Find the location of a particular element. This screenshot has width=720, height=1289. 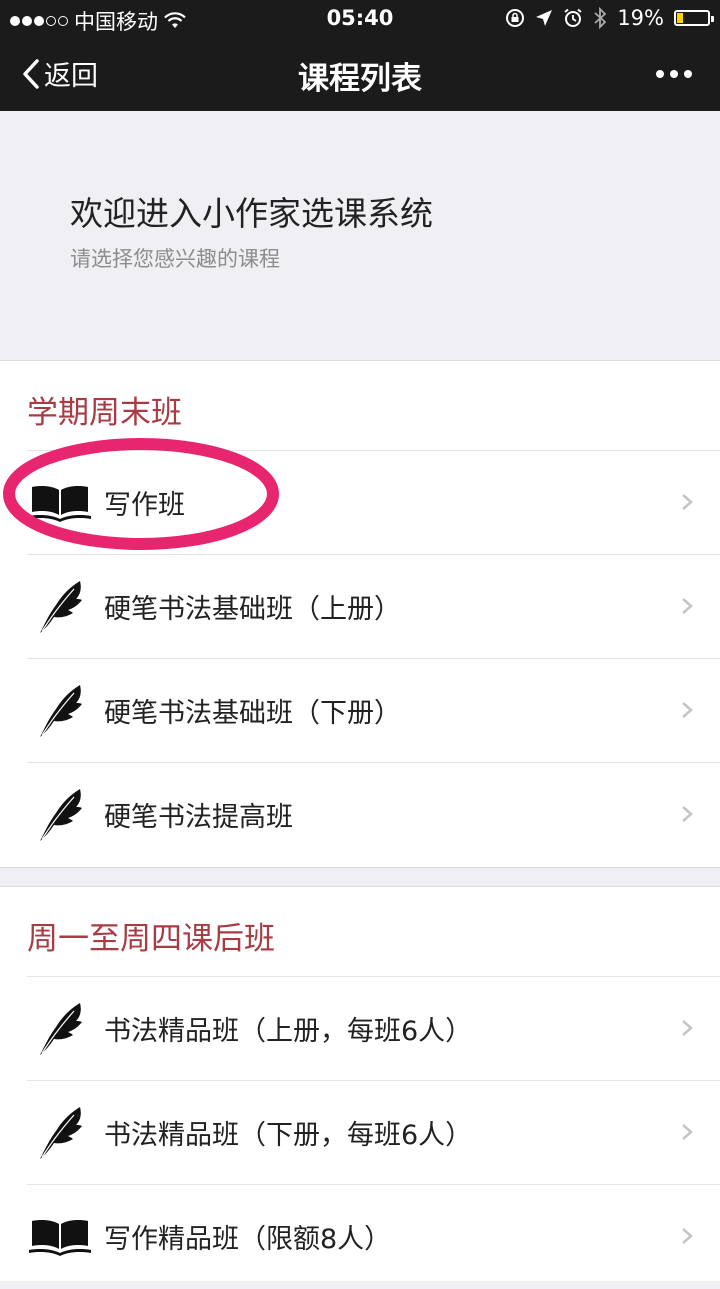

navigation-bar: 返回 课程列表 is located at coordinates (360, 73).